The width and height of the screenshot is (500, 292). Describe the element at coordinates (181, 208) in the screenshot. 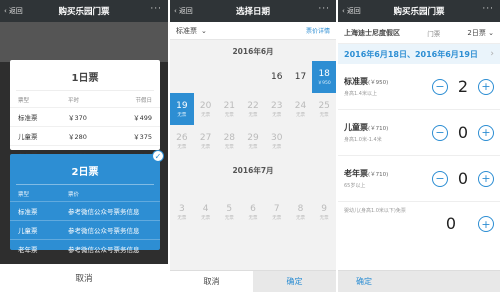

I see `day-number: 3` at that location.